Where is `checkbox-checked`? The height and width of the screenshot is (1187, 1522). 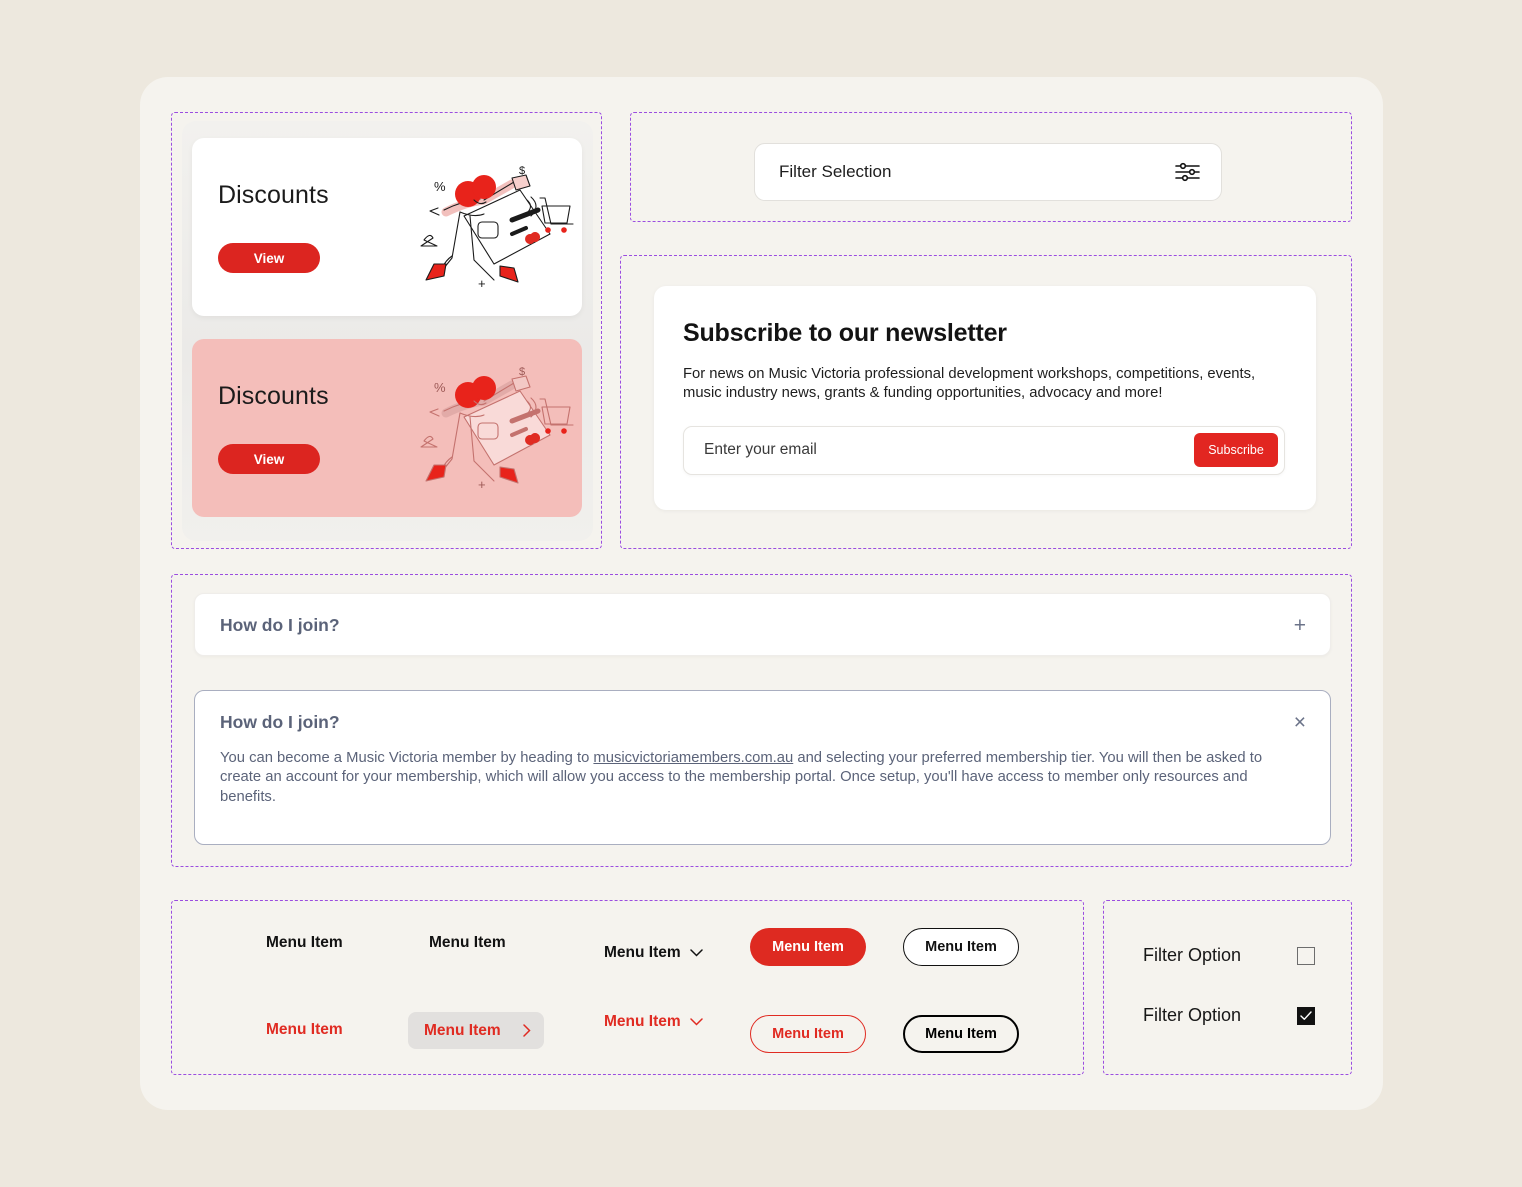
checkbox-checked is located at coordinates (1306, 1015).